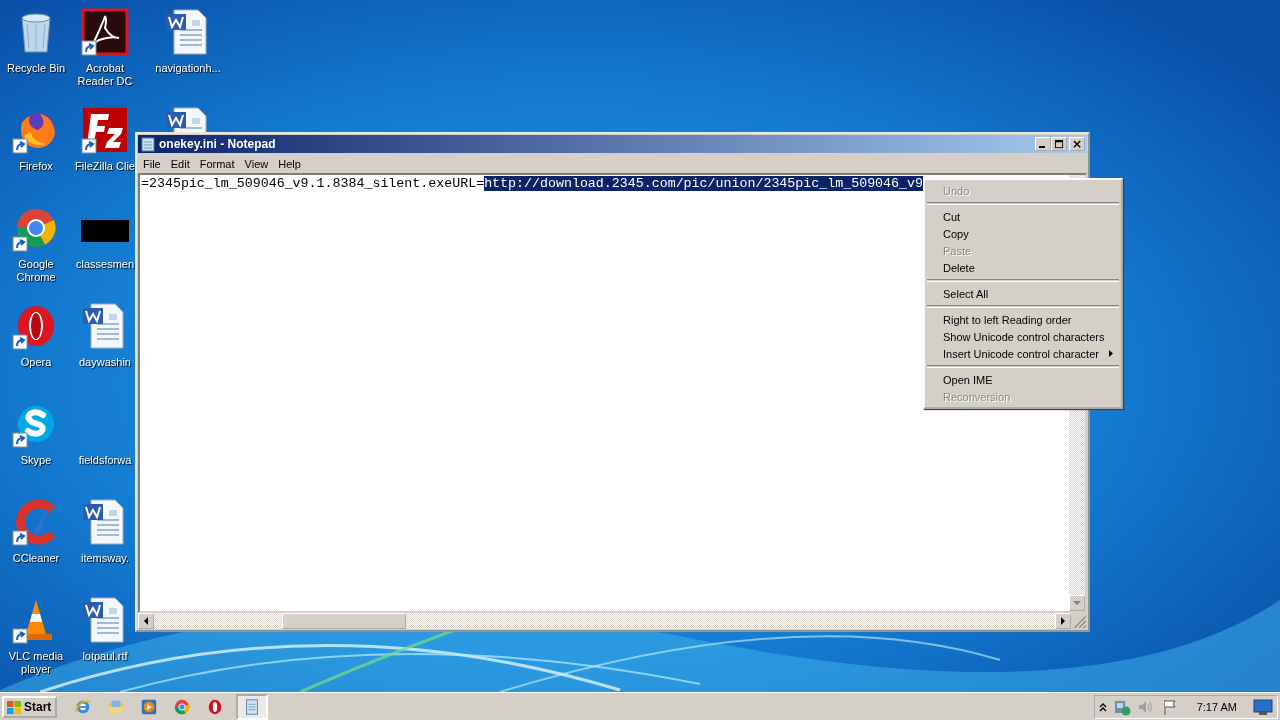  I want to click on window-title: onekey.ini - Notepad, so click(218, 144).